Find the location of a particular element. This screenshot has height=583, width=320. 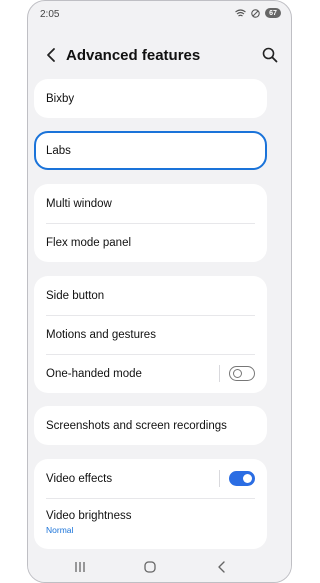

video-brightness-item: Video brightness Normal is located at coordinates (150, 522).